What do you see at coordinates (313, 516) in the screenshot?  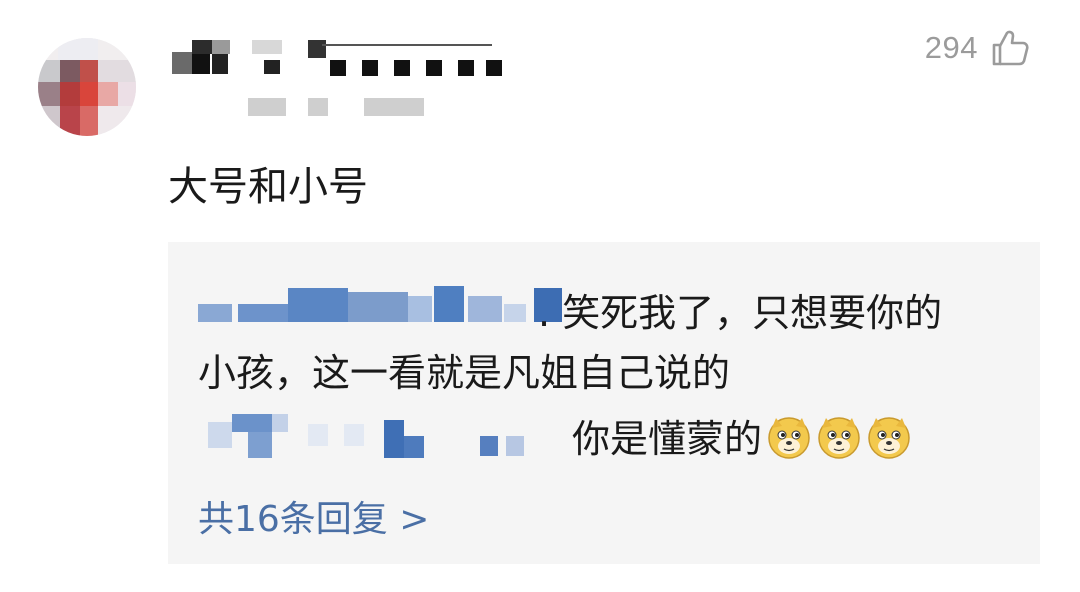 I see `view-more-replies-link: 共16条回复 >` at bounding box center [313, 516].